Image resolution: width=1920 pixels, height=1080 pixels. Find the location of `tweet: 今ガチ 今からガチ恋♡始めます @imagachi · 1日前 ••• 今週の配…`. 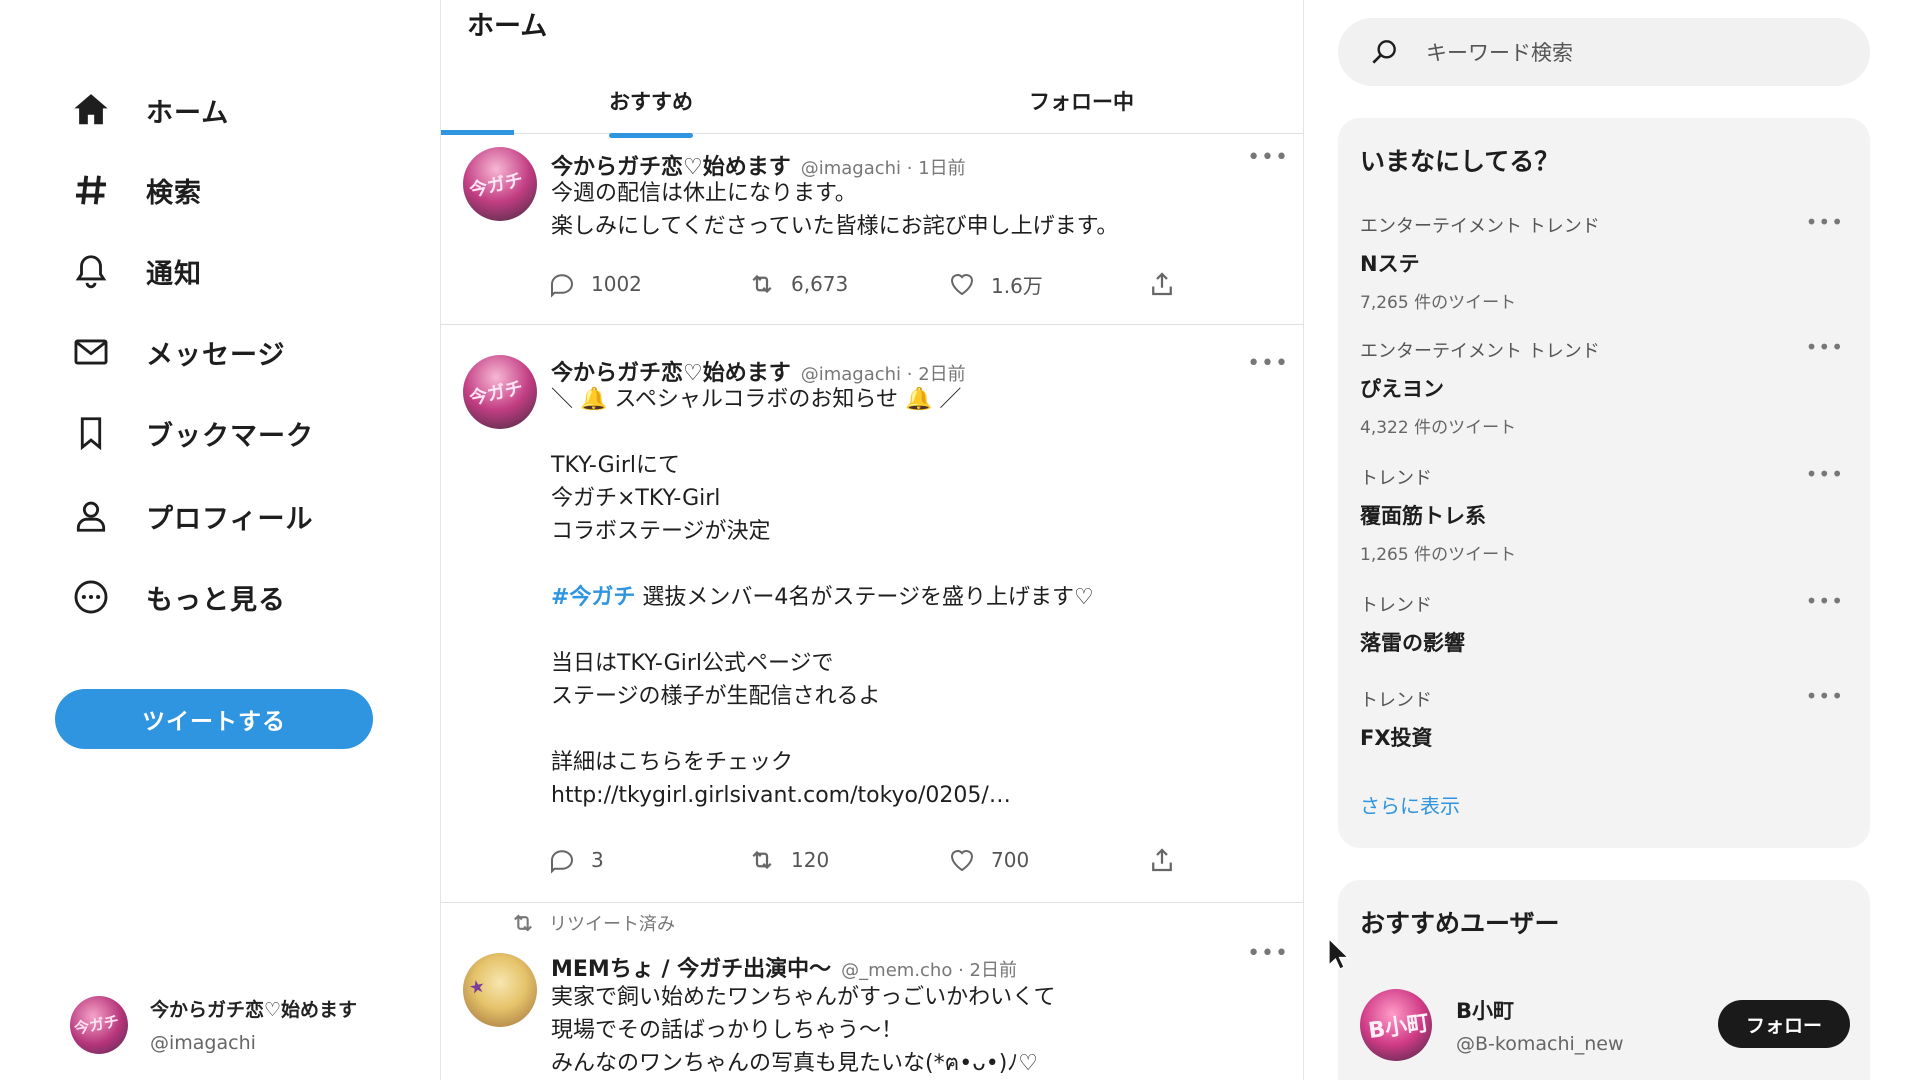

tweet: 今ガチ 今からガチ恋♡始めます @imagachi · 1日前 ••• 今週の配… is located at coordinates (872, 230).